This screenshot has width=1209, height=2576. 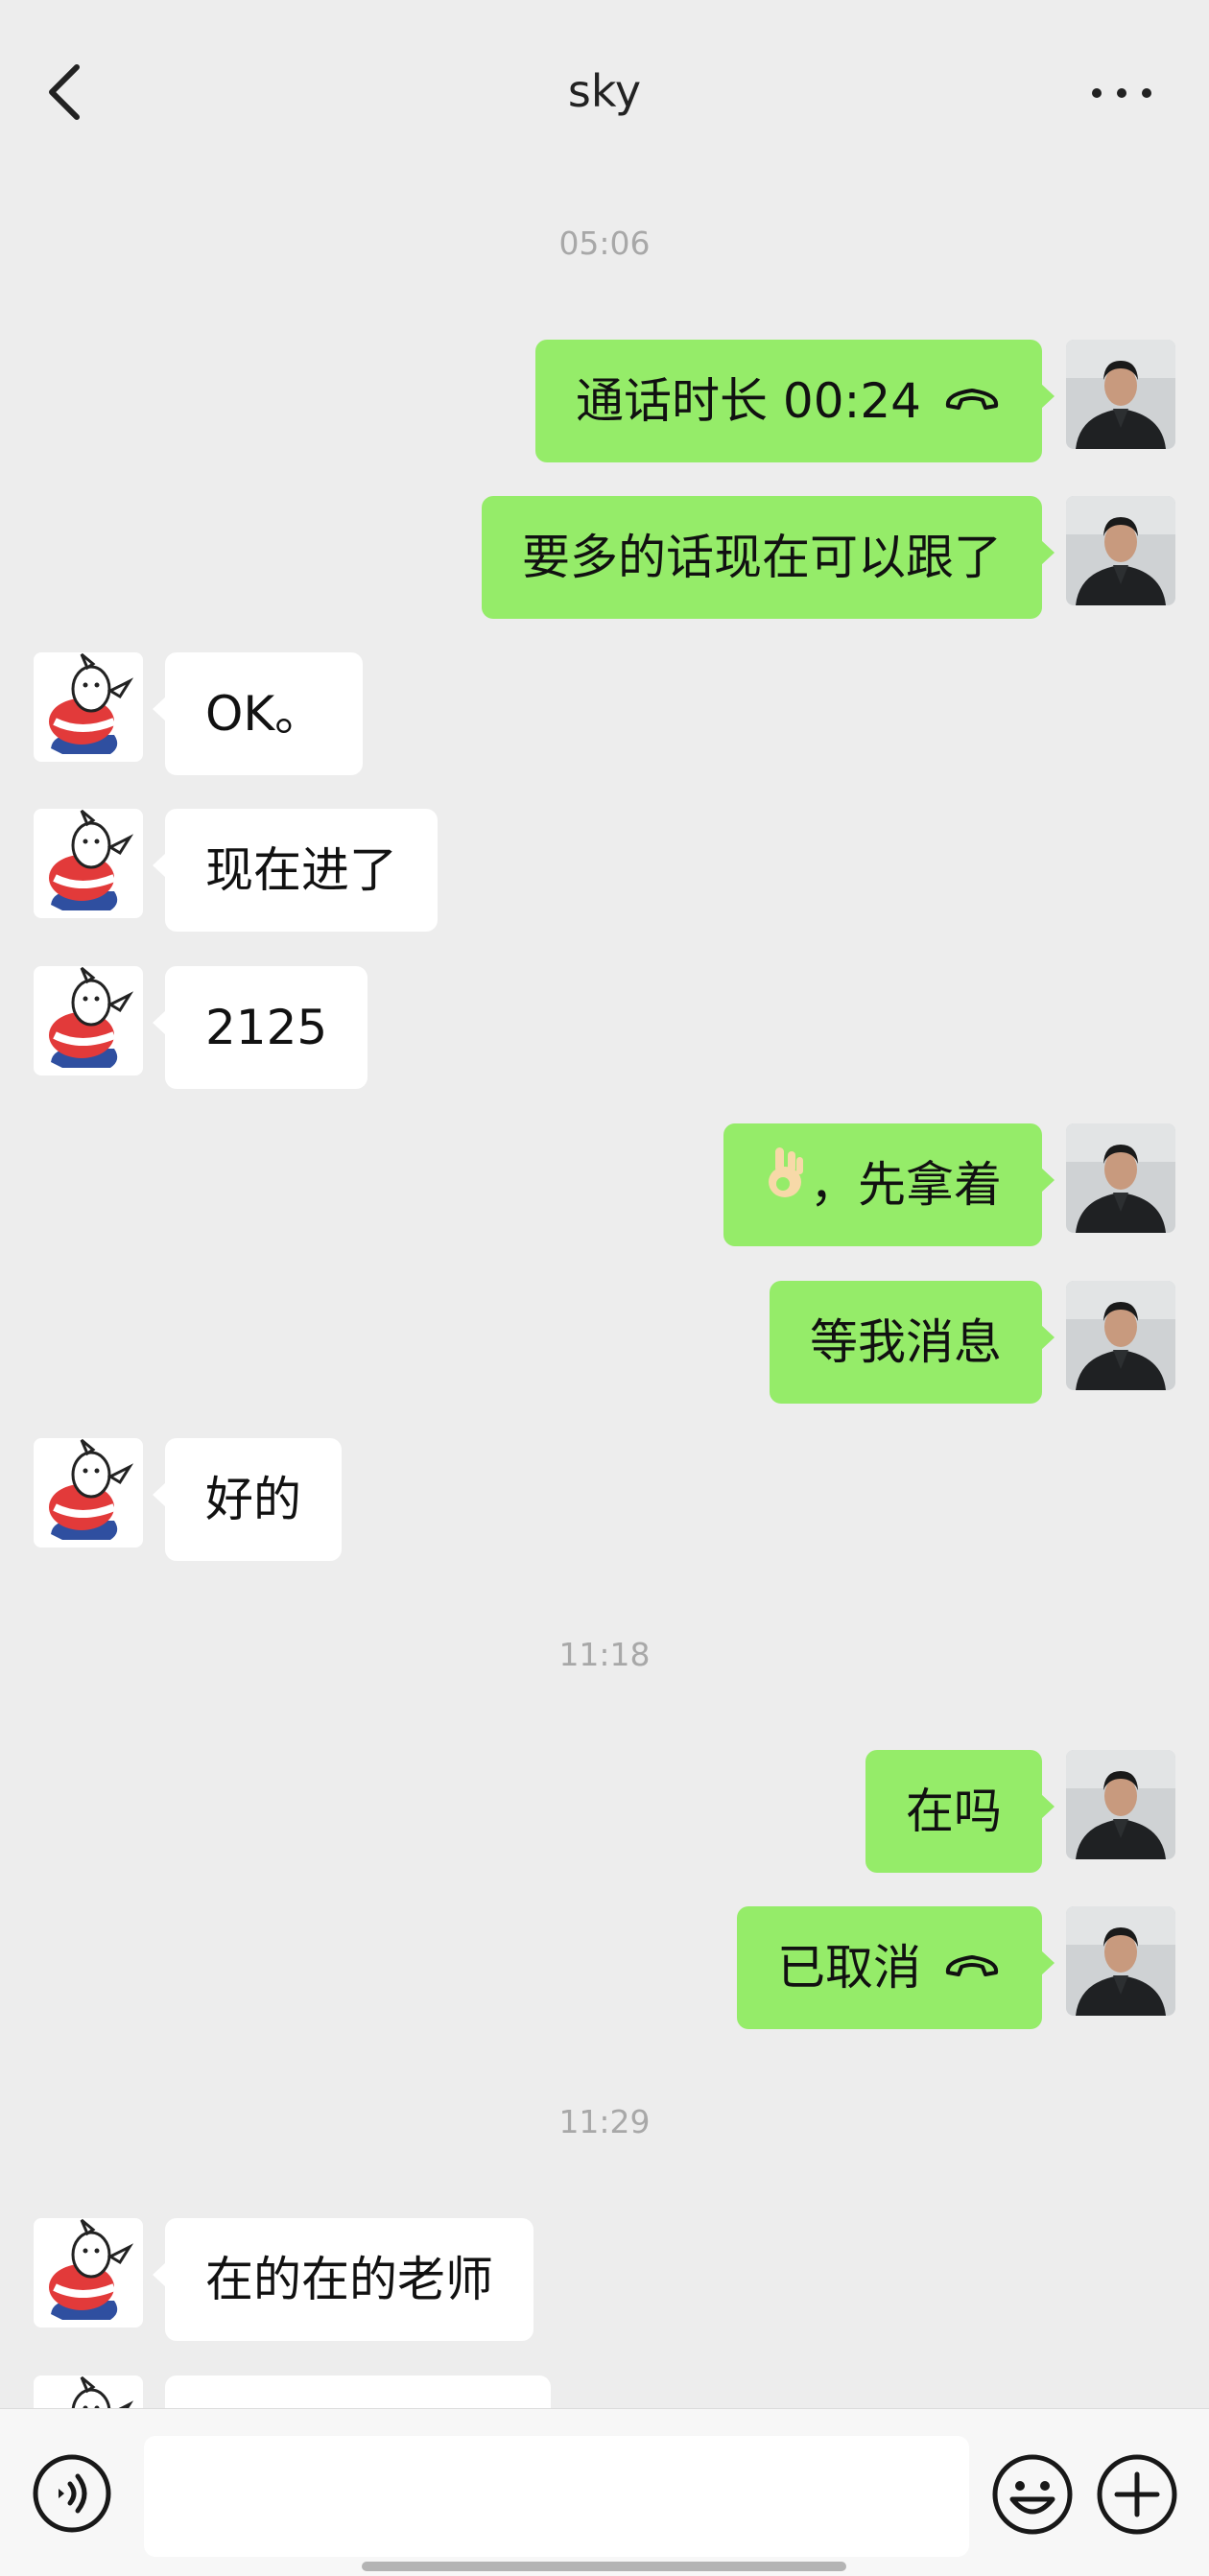 What do you see at coordinates (349, 2280) in the screenshot?
I see `message-text: 在的在的老师` at bounding box center [349, 2280].